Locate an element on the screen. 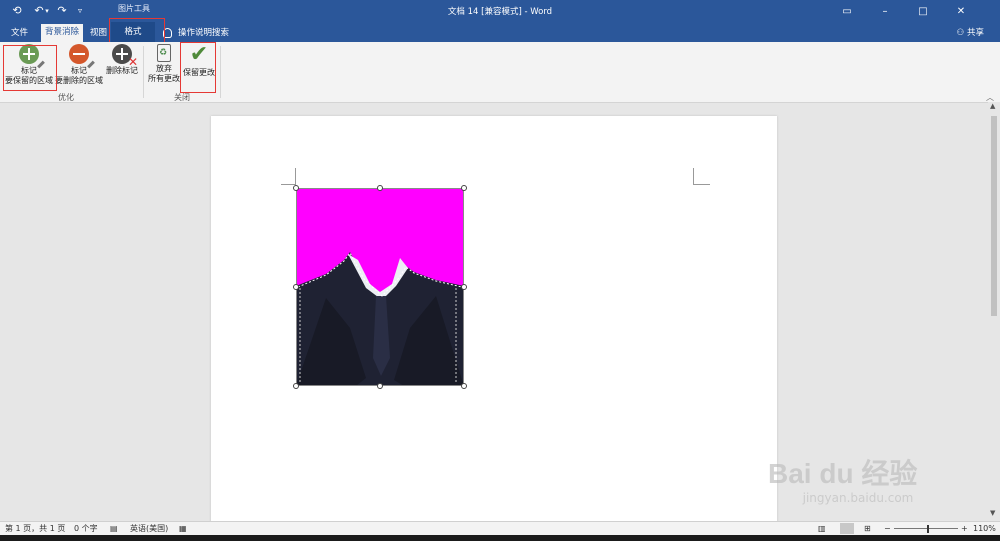  delete-mark-button: ✕ 删除标记 is located at coordinates (122, 60).